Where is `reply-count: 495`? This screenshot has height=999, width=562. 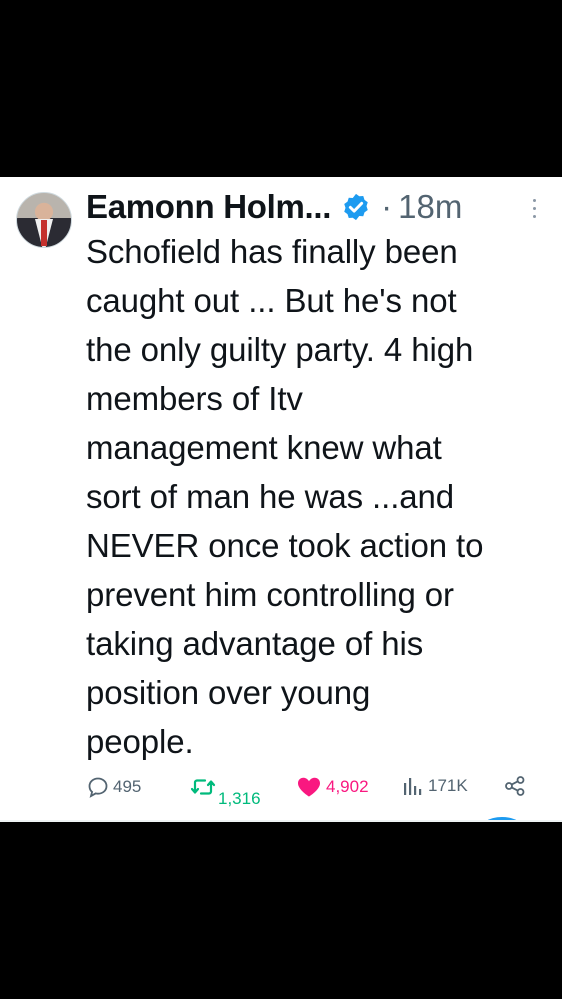 reply-count: 495 is located at coordinates (127, 786).